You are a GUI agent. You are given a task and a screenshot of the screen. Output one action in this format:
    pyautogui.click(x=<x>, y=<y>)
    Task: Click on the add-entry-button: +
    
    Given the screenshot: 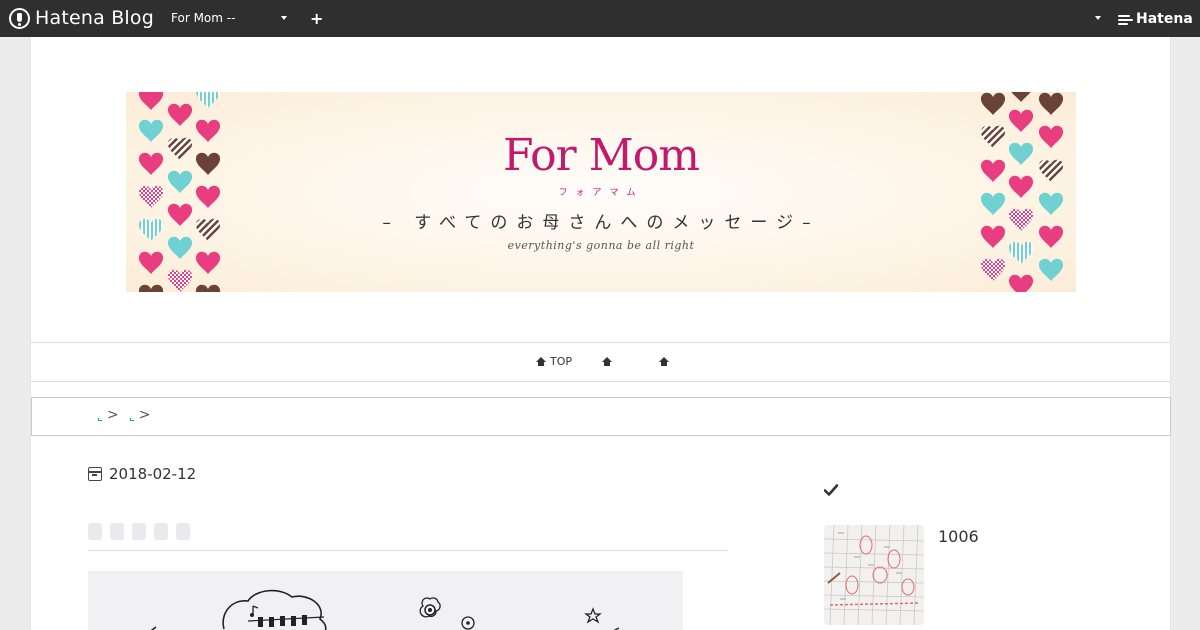 What is the action you would take?
    pyautogui.click(x=316, y=18)
    